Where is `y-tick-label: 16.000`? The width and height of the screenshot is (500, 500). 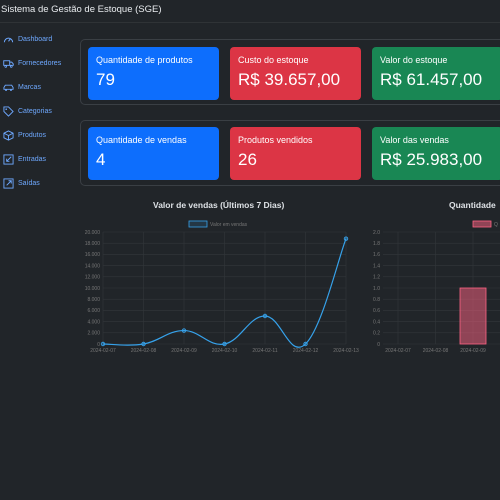 y-tick-label: 16.000 is located at coordinates (93, 255).